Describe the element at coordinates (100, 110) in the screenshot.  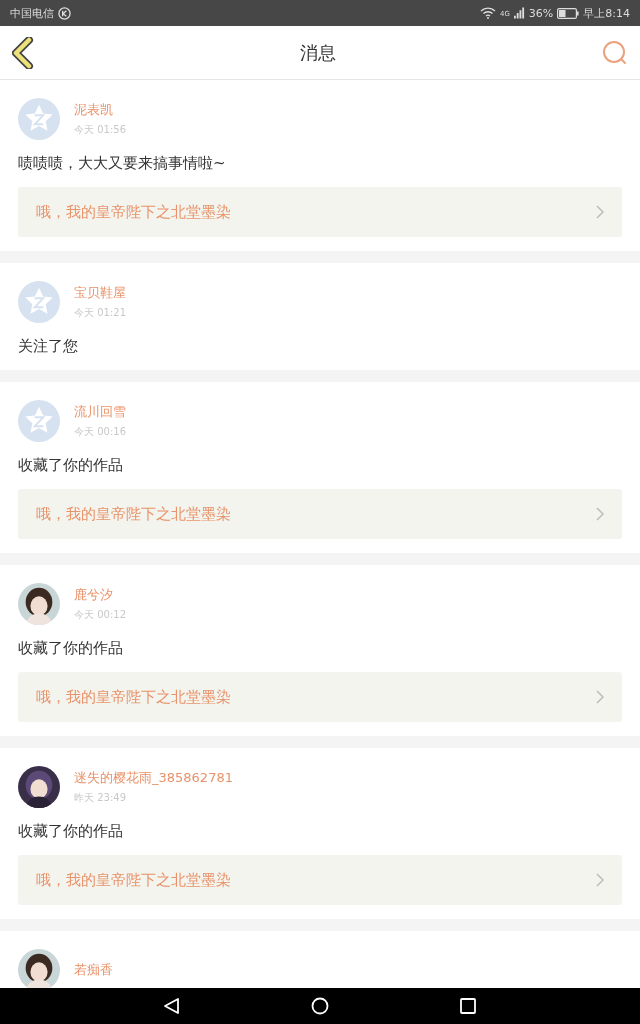
I see `user-name: 泥表凯` at that location.